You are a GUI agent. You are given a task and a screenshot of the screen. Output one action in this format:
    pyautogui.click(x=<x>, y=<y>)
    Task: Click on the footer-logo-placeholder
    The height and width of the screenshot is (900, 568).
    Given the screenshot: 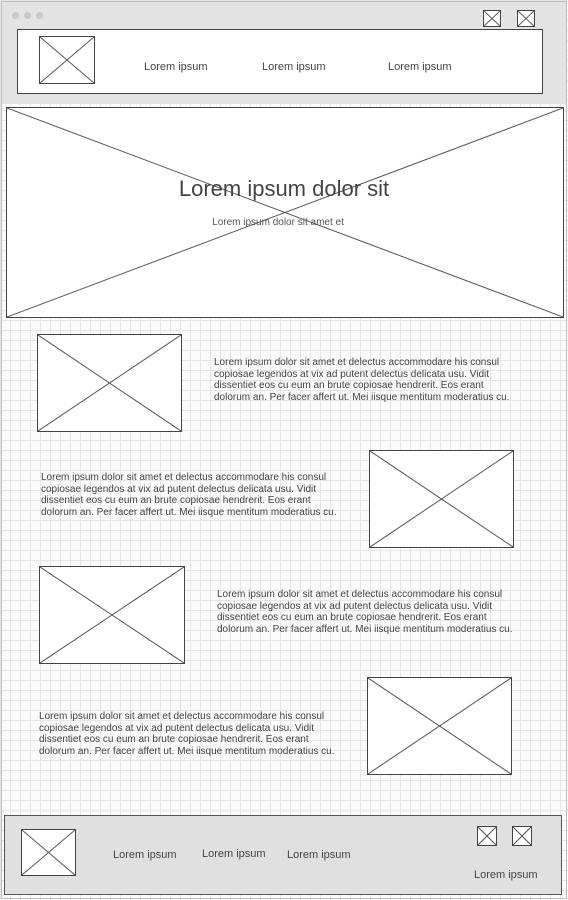 What is the action you would take?
    pyautogui.click(x=48, y=852)
    